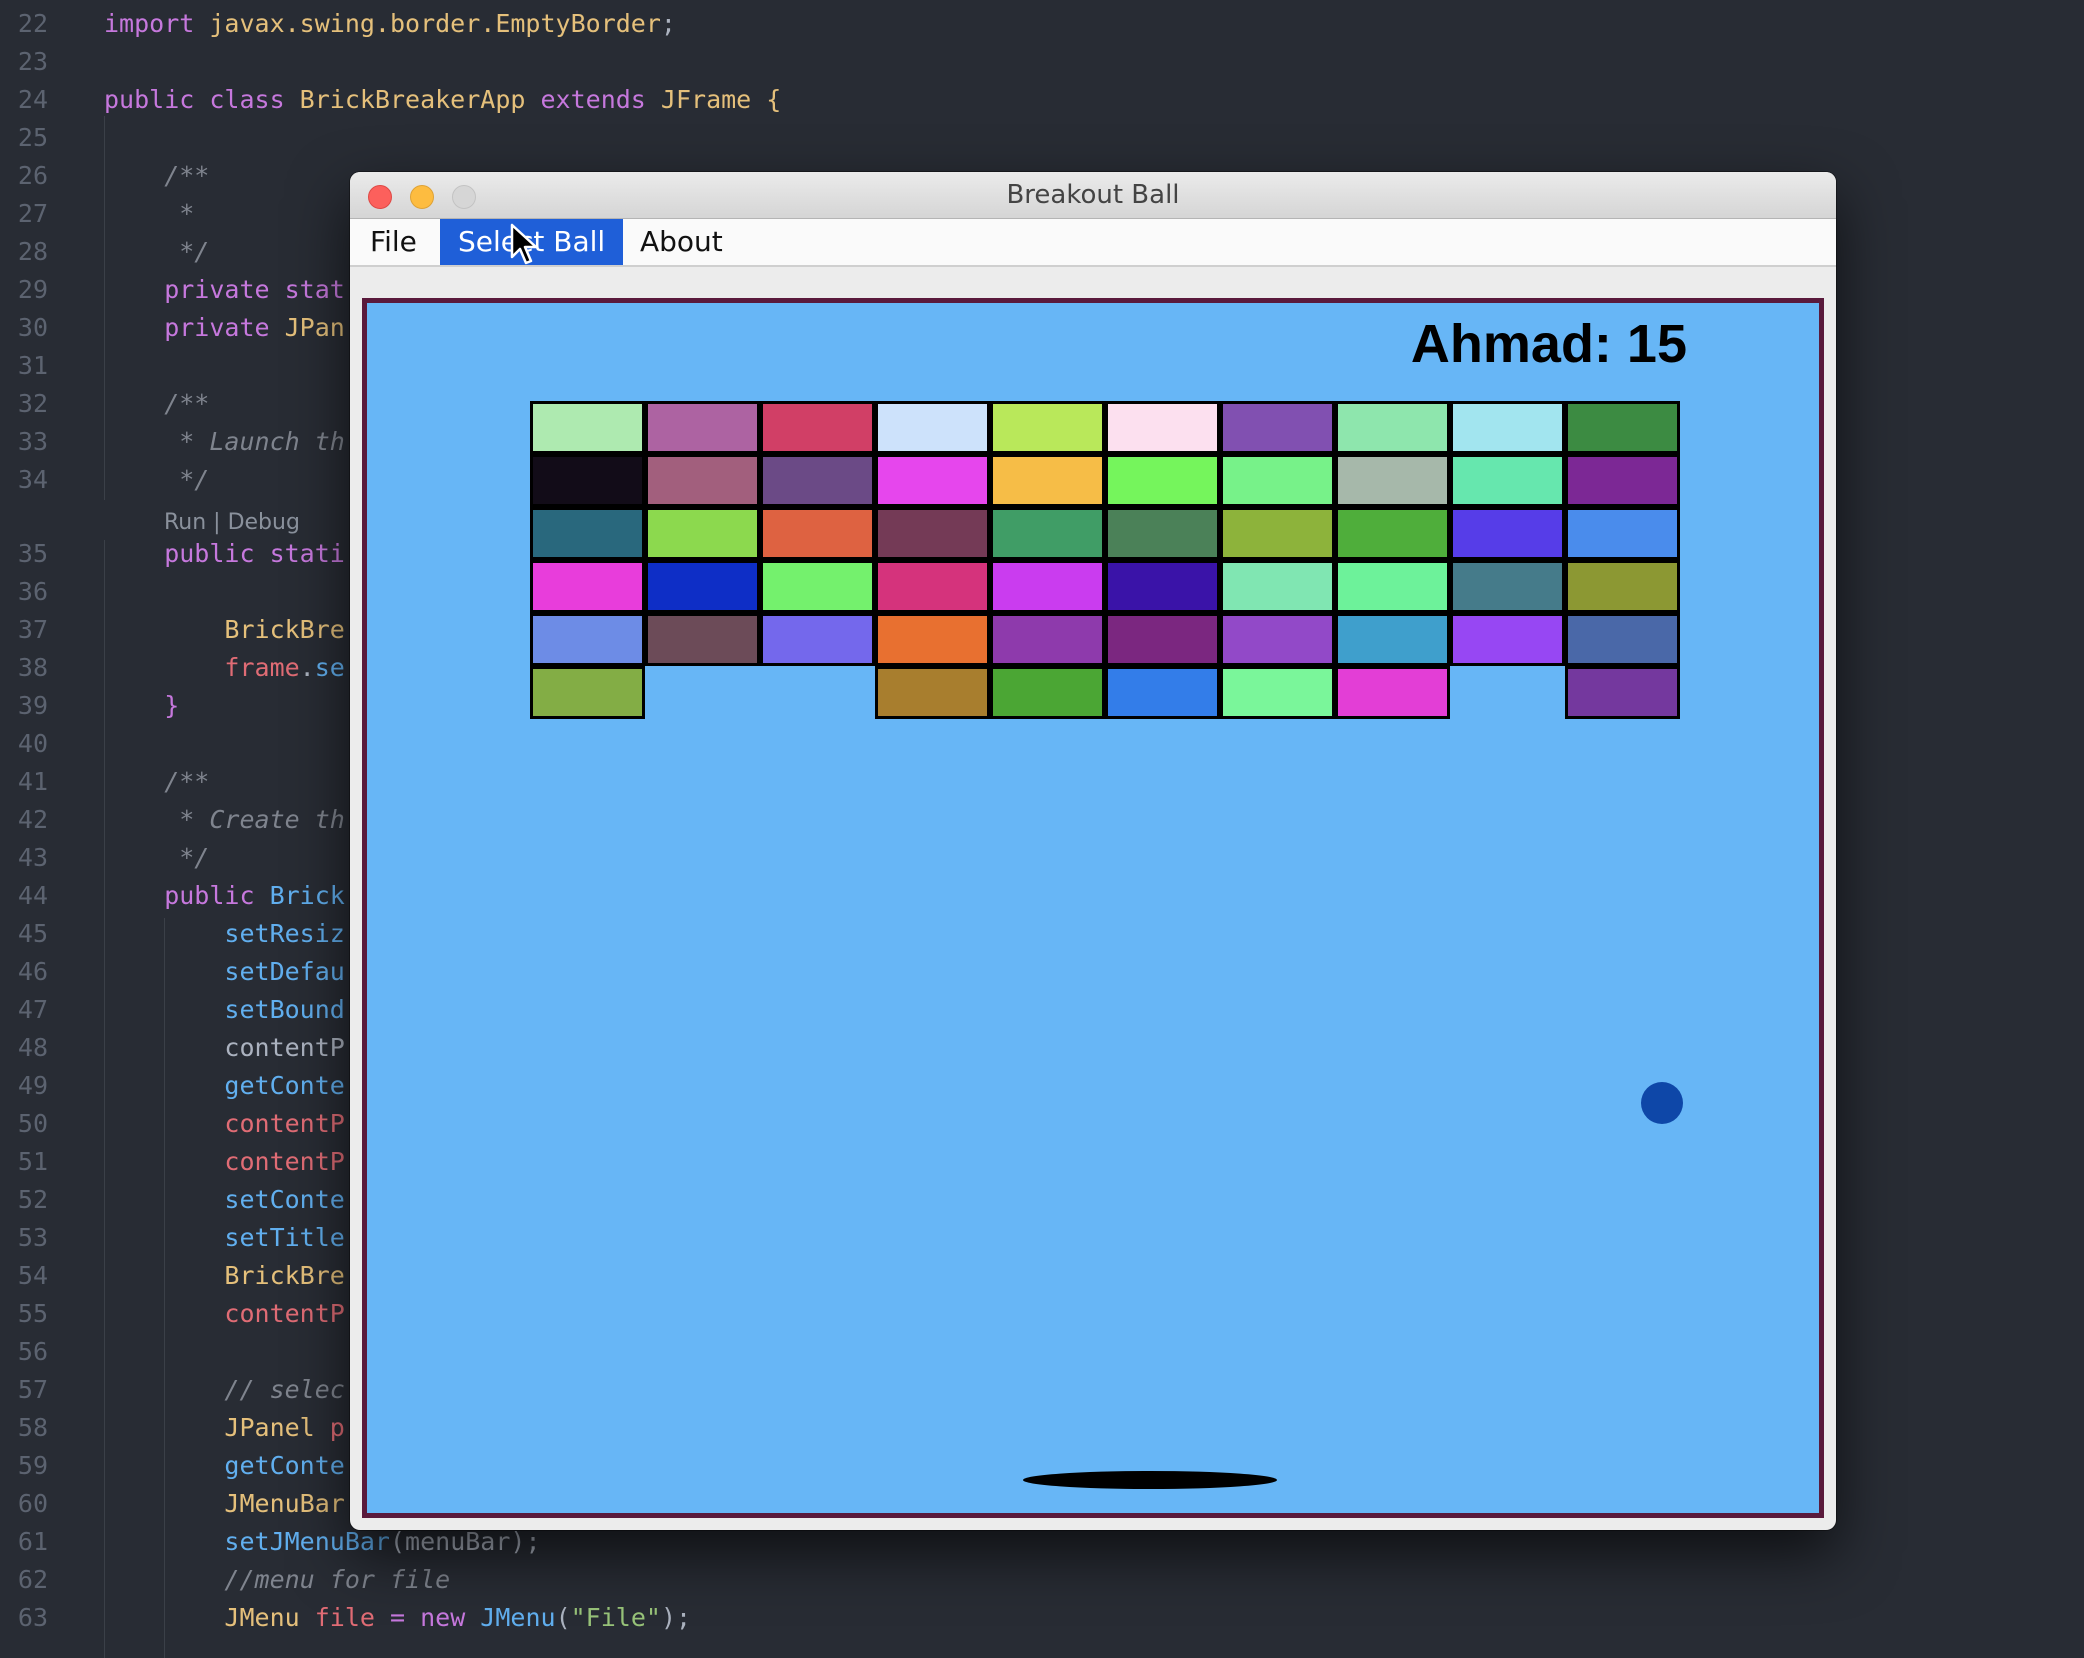 The height and width of the screenshot is (1658, 2084). Describe the element at coordinates (224, 668) in the screenshot. I see `code-text: frame.se` at that location.